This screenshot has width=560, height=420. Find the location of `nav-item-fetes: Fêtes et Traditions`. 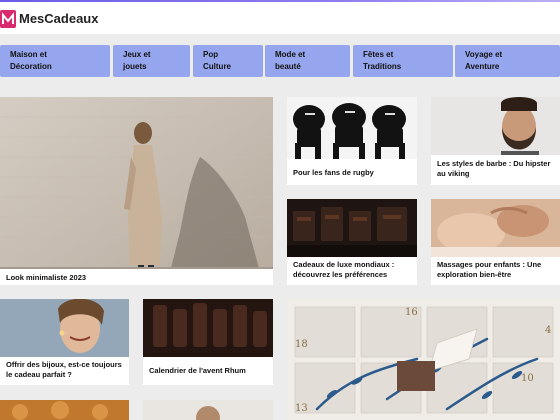

nav-item-fetes: Fêtes et Traditions is located at coordinates (403, 61).